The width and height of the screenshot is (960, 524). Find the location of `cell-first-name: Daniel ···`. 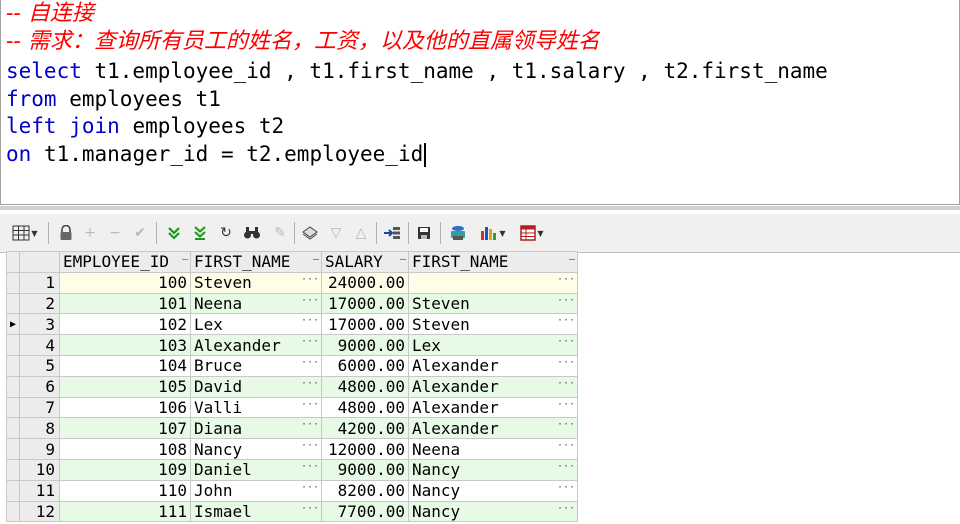

cell-first-name: Daniel ··· is located at coordinates (256, 469).